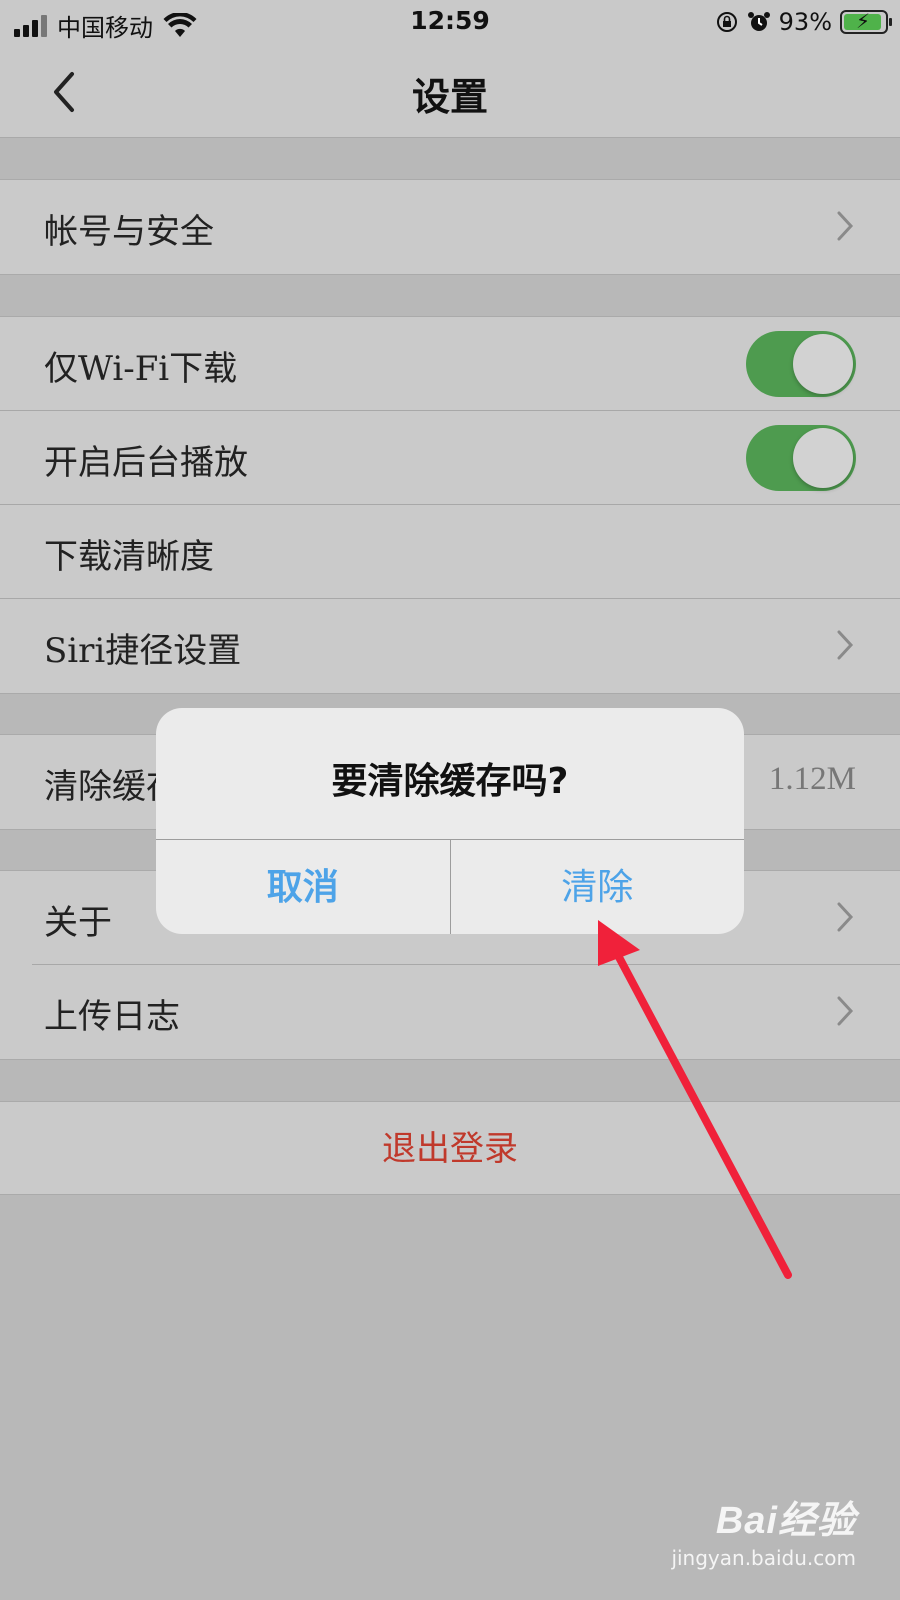  What do you see at coordinates (450, 23) in the screenshot?
I see `status-bar: 中国移动 12:59 93% ⚡` at bounding box center [450, 23].